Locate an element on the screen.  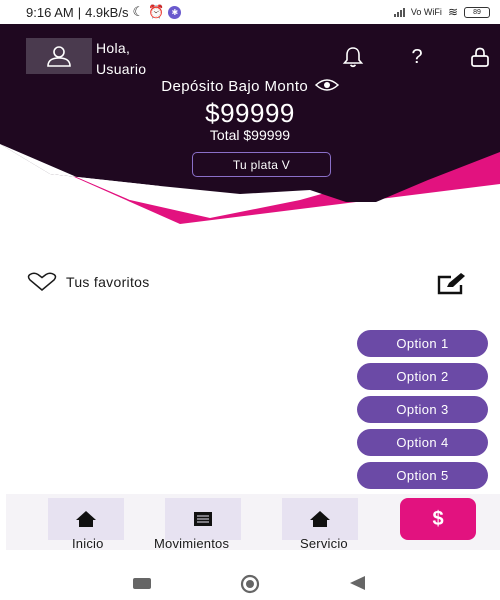
alarm-icon: ⏰ is located at coordinates (156, 11).